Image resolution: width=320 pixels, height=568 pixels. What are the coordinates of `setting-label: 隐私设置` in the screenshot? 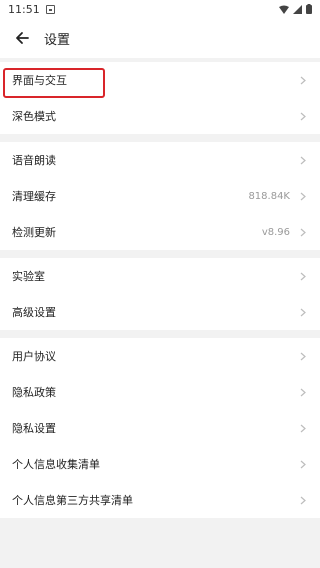 It's located at (34, 428).